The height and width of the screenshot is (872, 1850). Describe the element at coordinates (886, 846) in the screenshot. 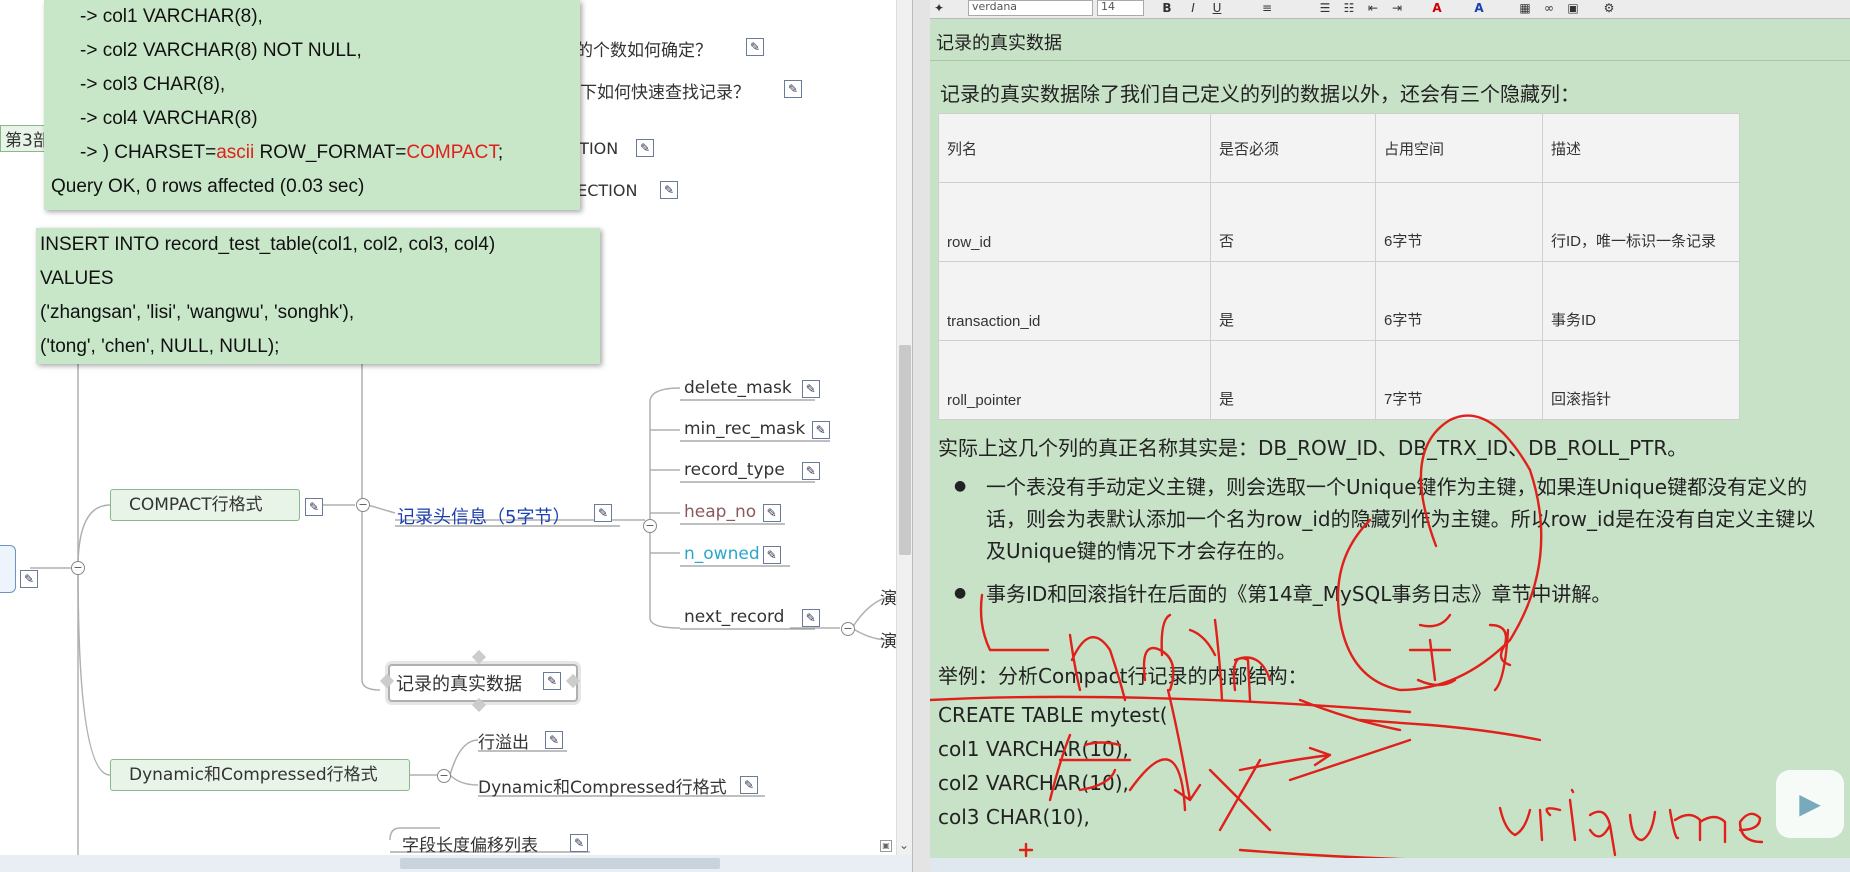

I see `minimap-icon: ▣` at that location.